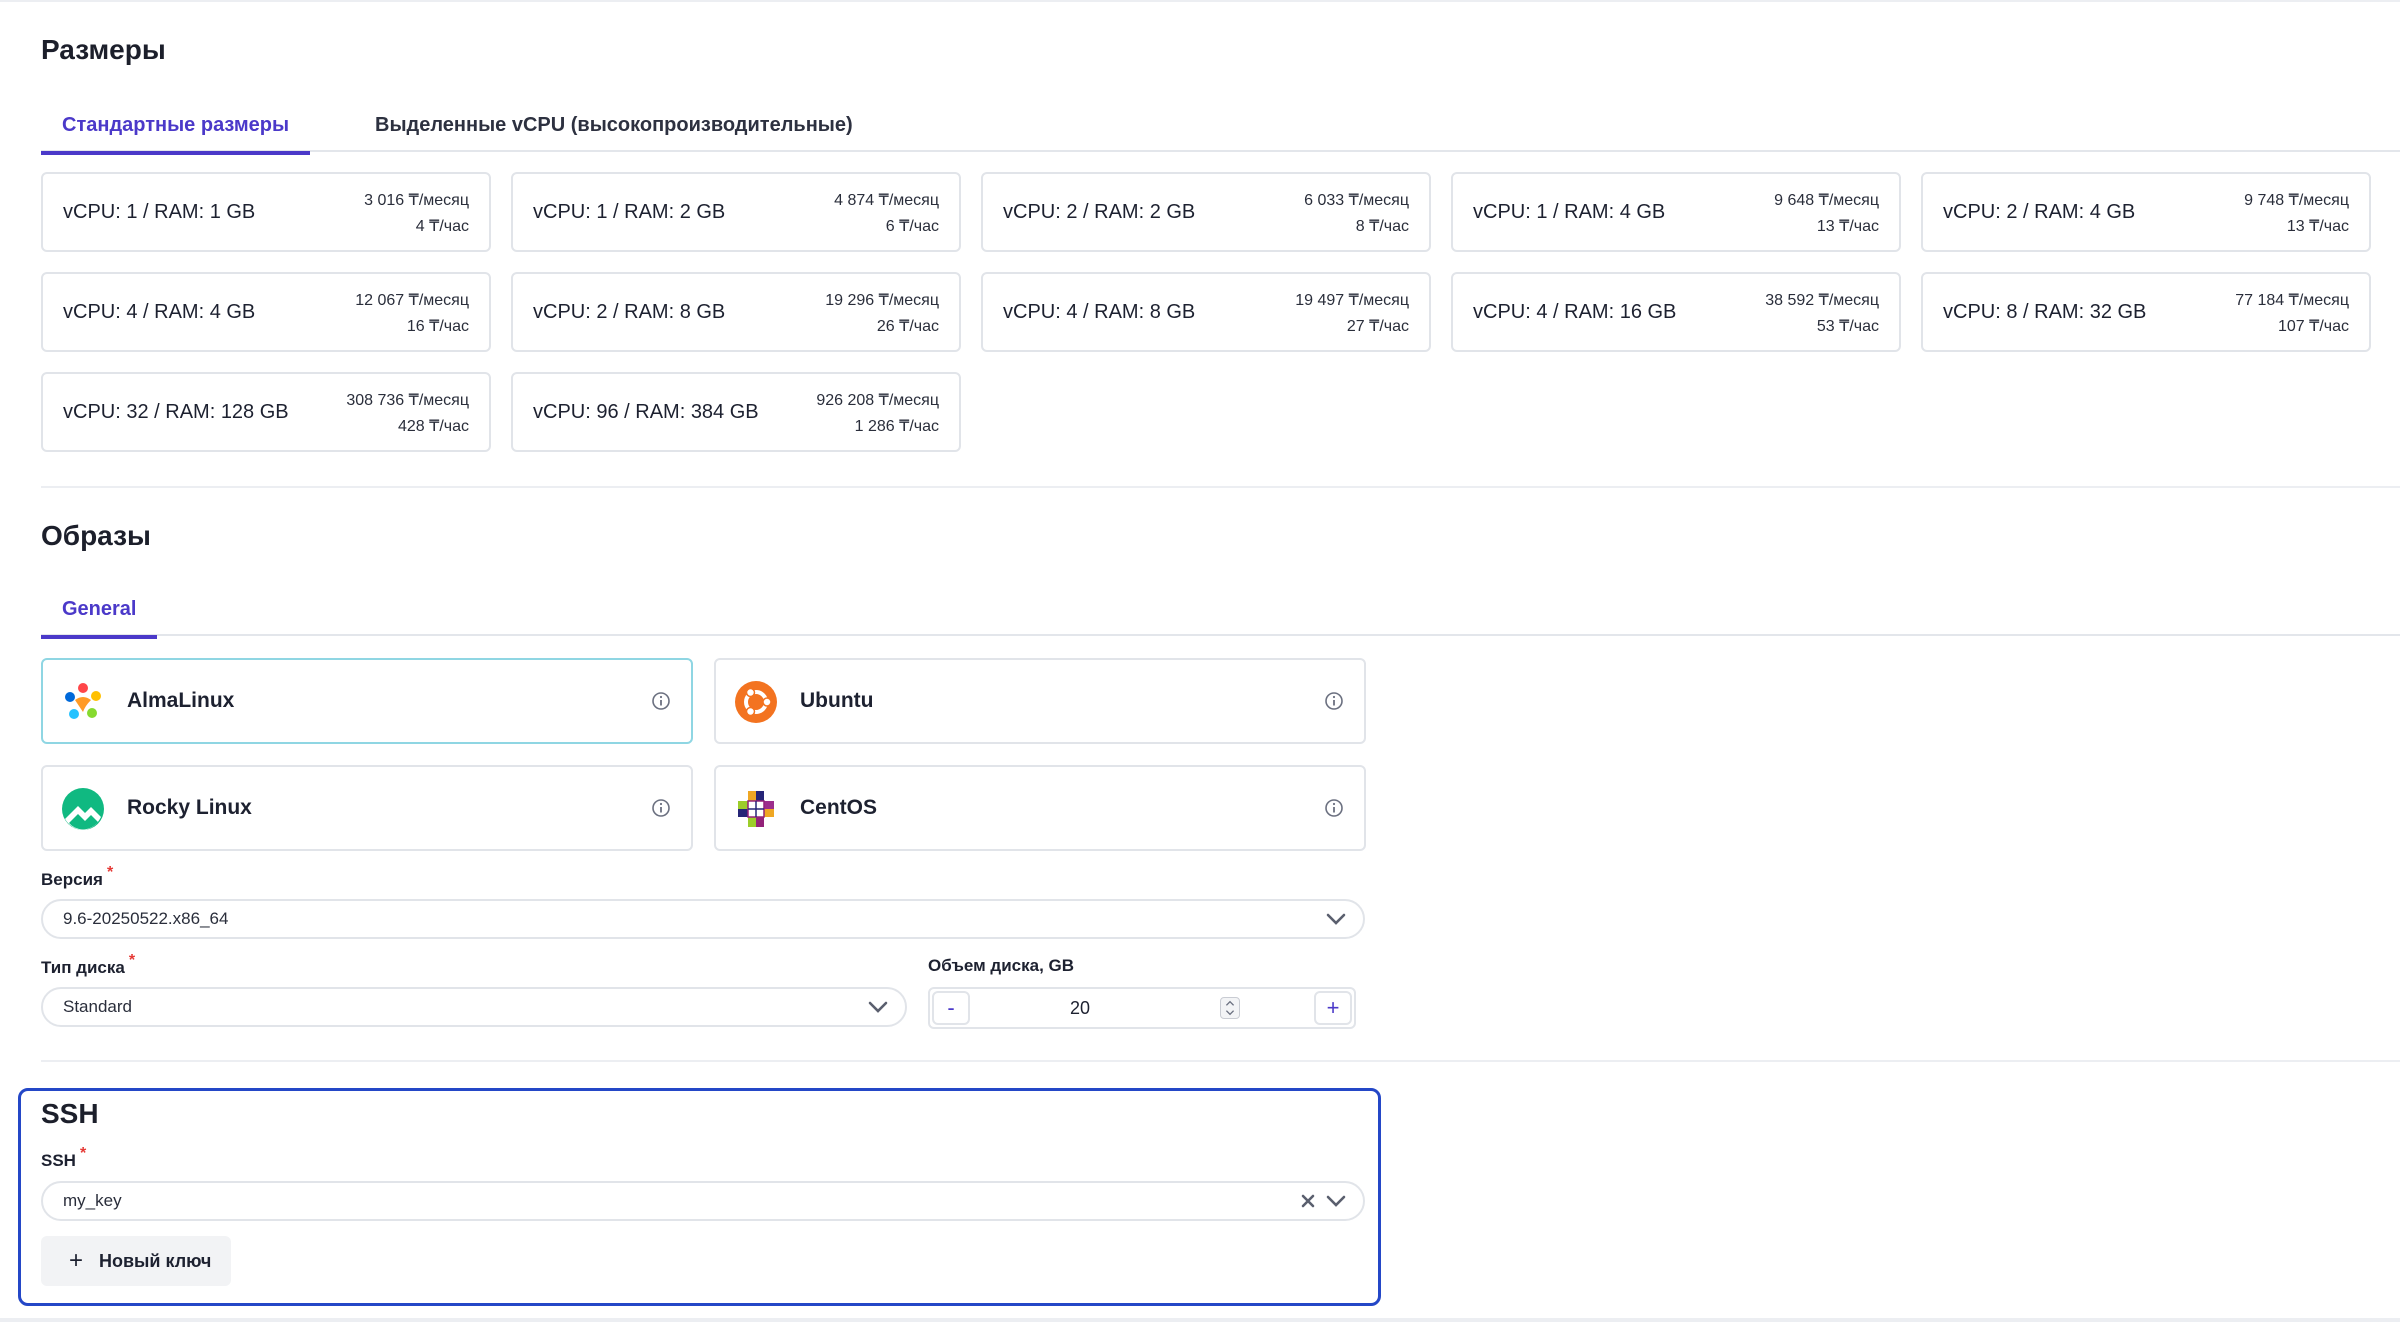 The image size is (2400, 1322). What do you see at coordinates (756, 809) in the screenshot?
I see `centos-logo-icon` at bounding box center [756, 809].